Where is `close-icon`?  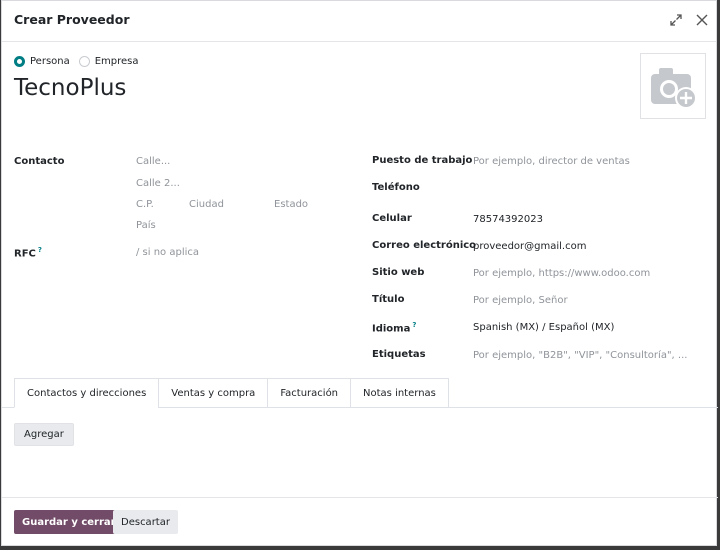
close-icon is located at coordinates (702, 20).